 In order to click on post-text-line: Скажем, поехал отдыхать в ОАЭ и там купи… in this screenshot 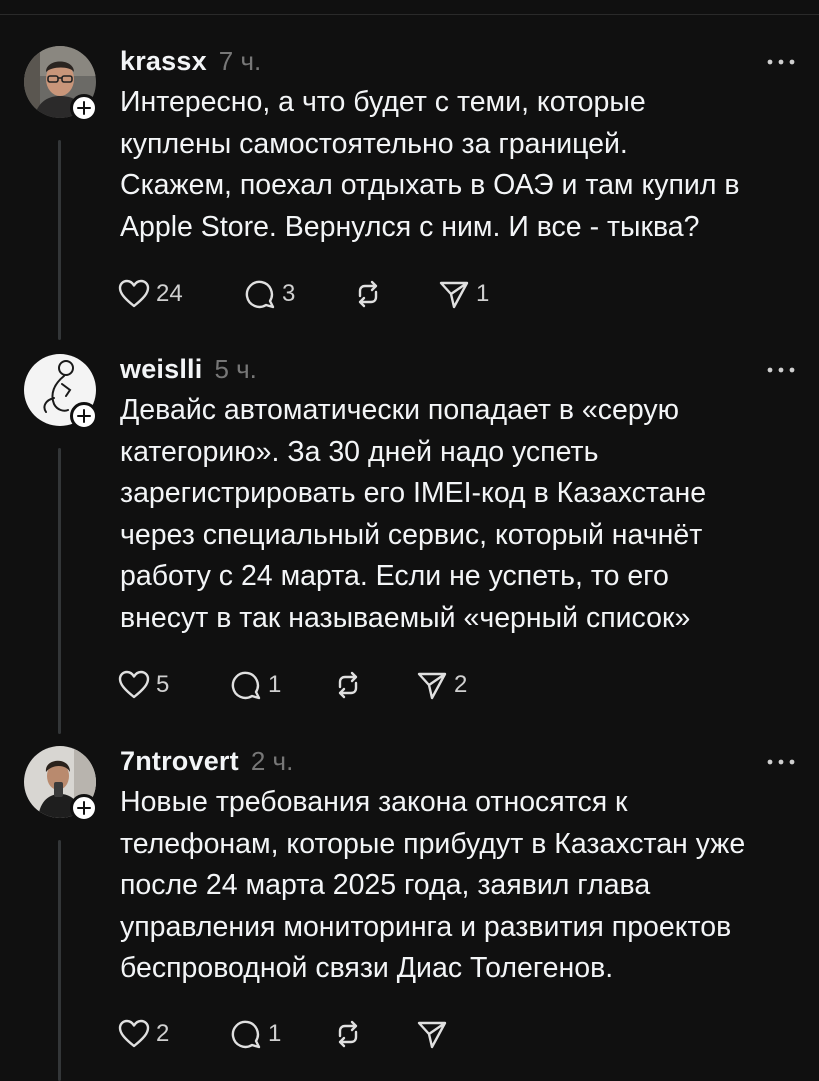, I will do `click(430, 185)`.